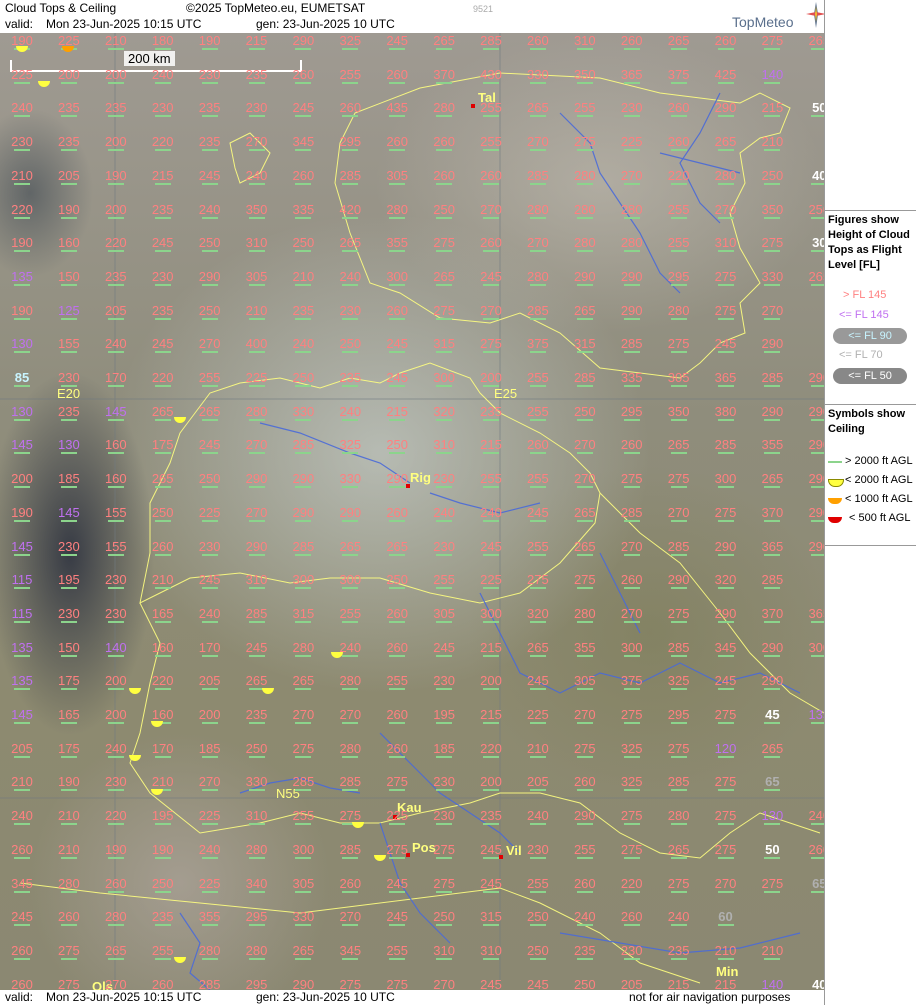 The image size is (916, 1005). Describe the element at coordinates (678, 412) in the screenshot. I see `cloud-top-value: 350` at that location.